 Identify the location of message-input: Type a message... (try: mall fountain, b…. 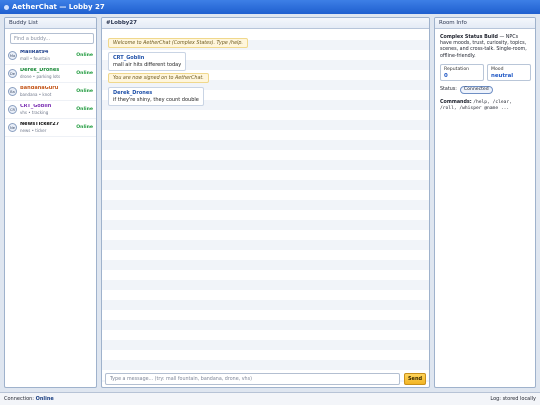
(253, 379).